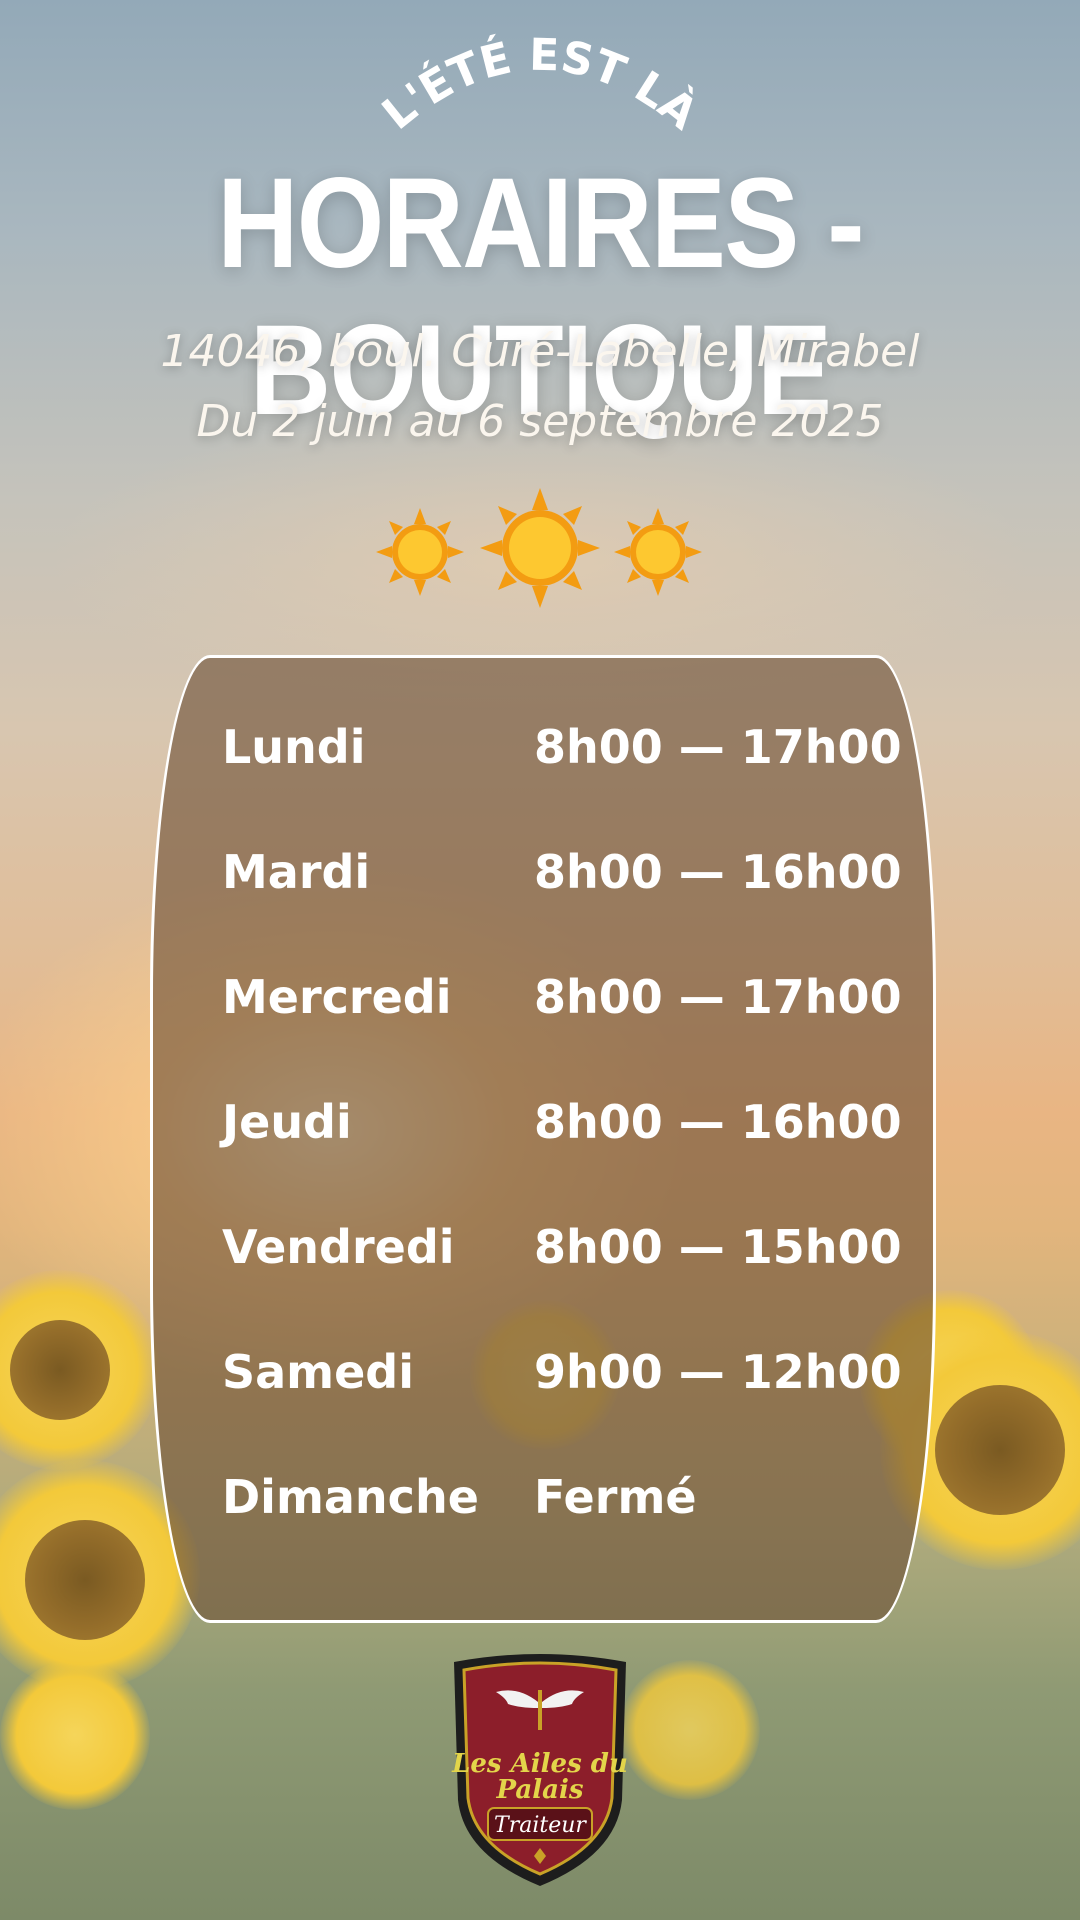 The image size is (1080, 1920). I want to click on logo-line-2: Palais, so click(540, 1790).